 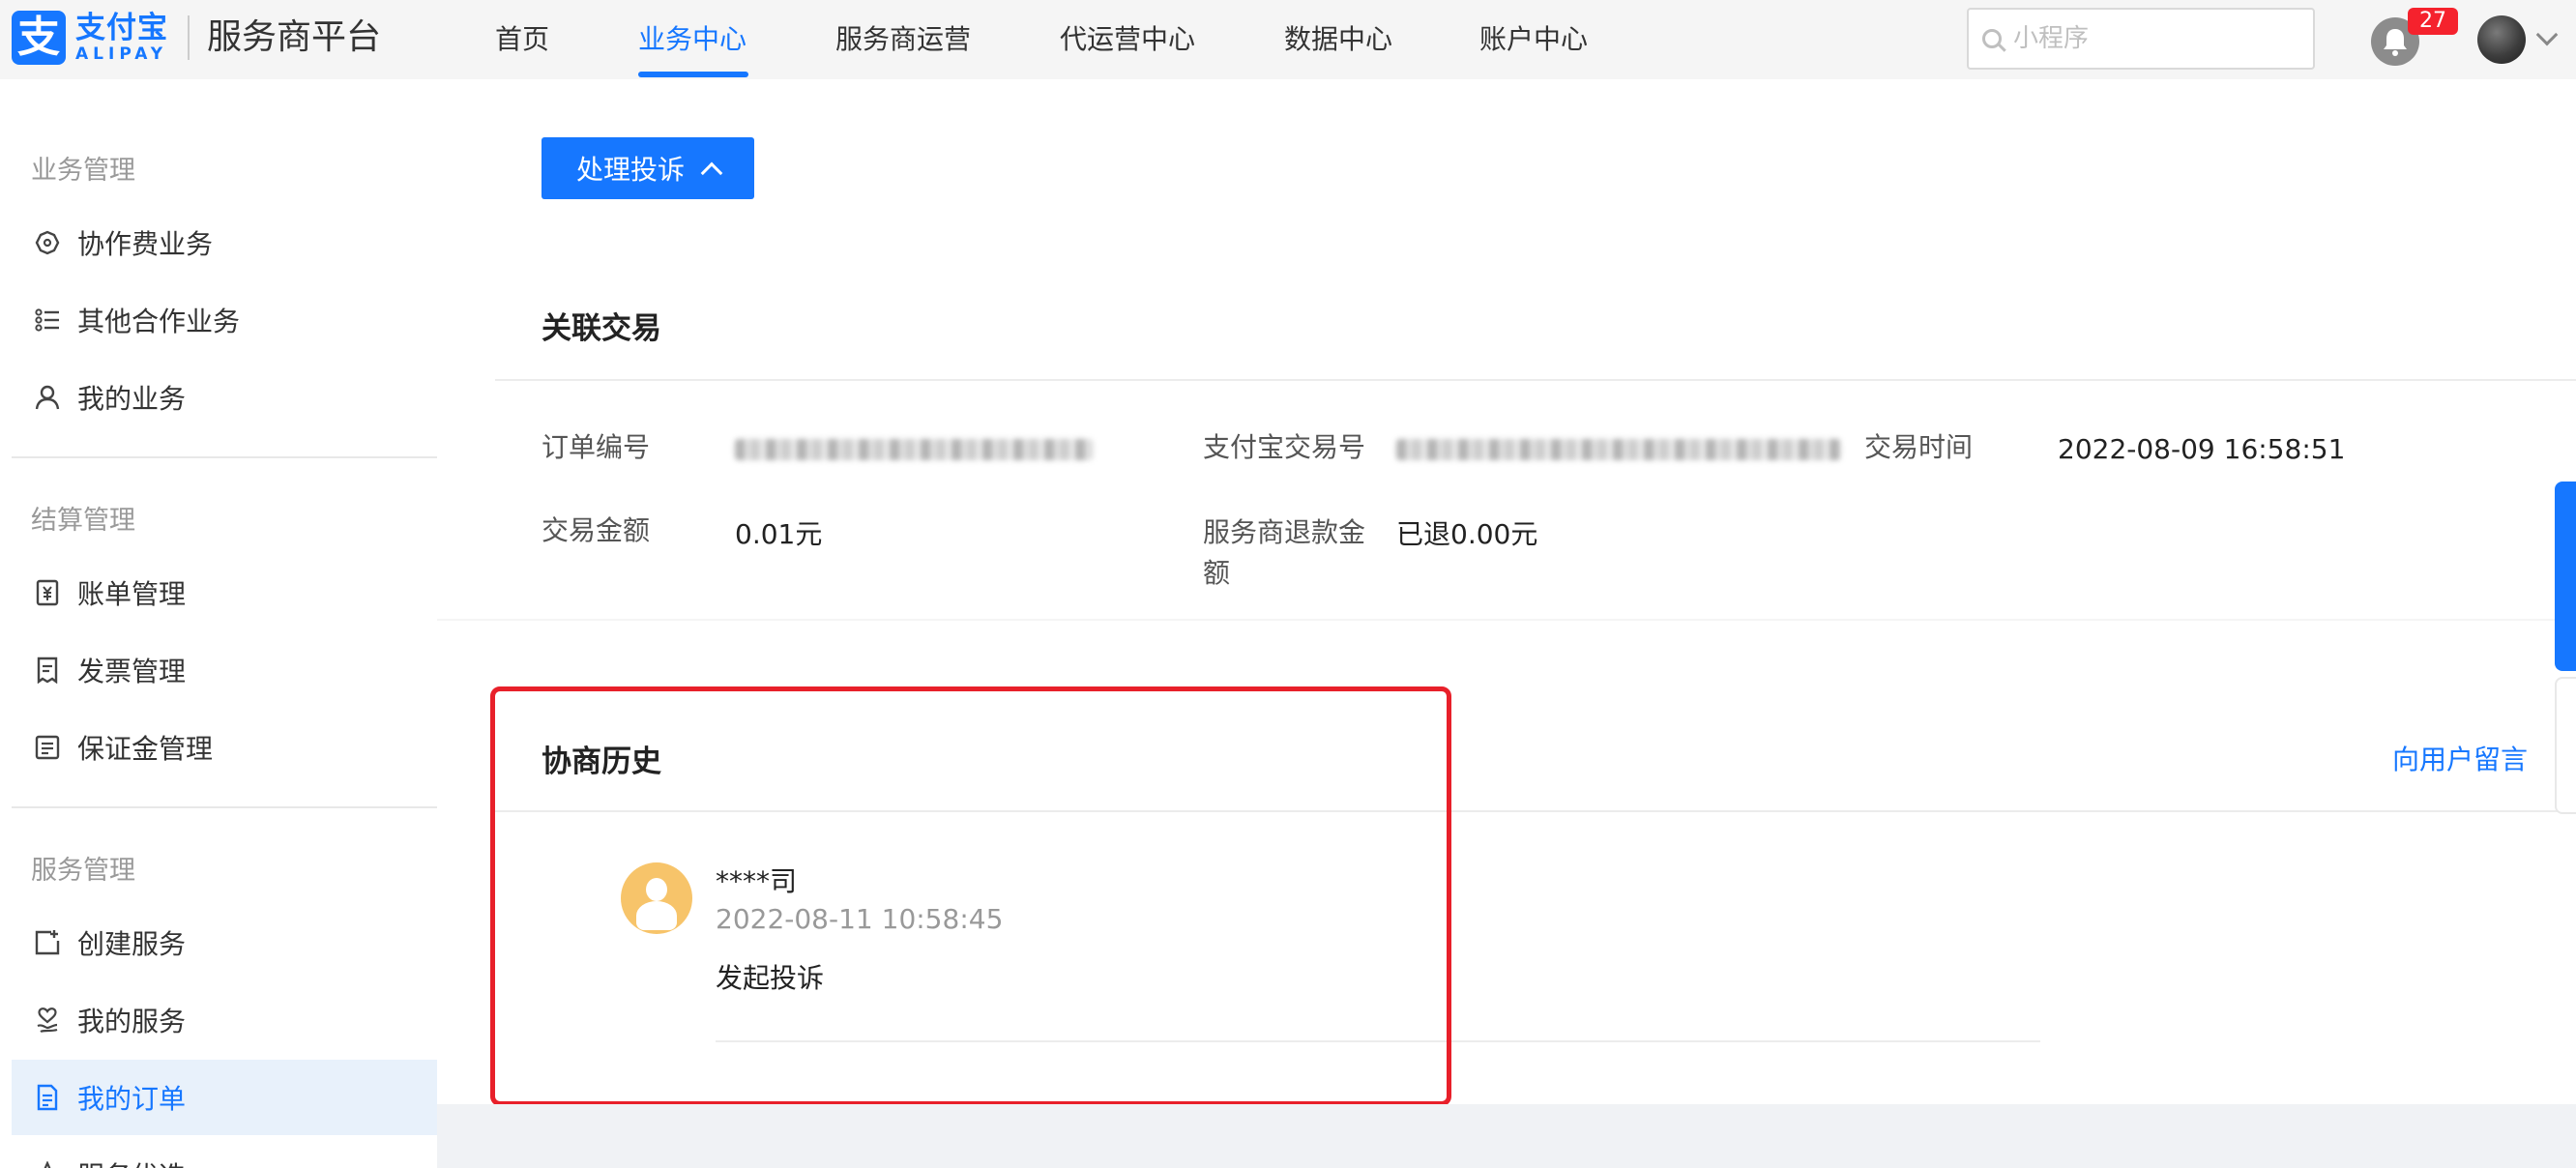 I want to click on alipay-trade-no-label: 支付宝交易号, so click(x=1284, y=447).